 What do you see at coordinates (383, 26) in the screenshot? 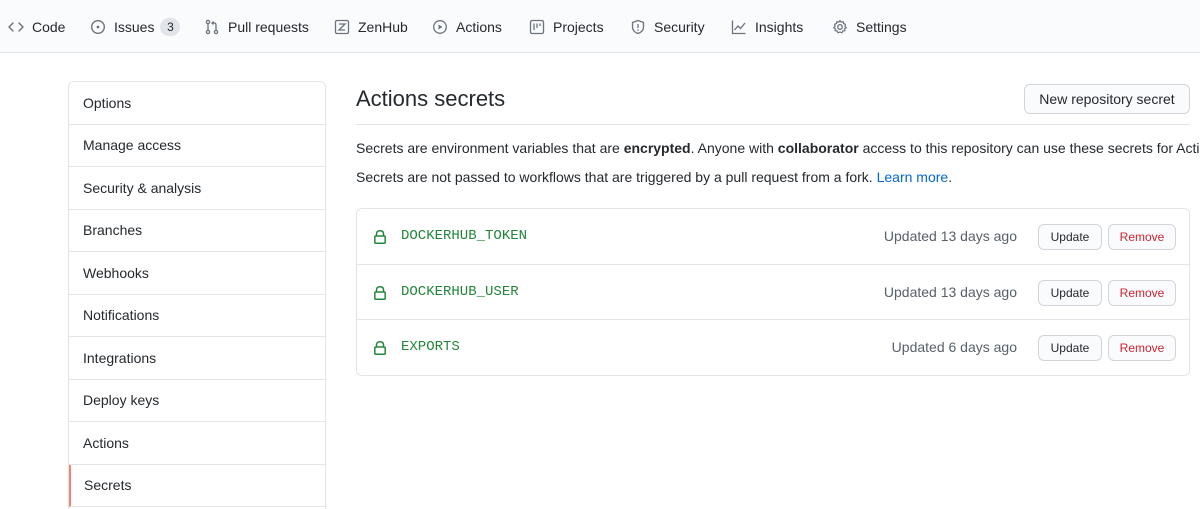
I see `tab-label: ZenHub` at bounding box center [383, 26].